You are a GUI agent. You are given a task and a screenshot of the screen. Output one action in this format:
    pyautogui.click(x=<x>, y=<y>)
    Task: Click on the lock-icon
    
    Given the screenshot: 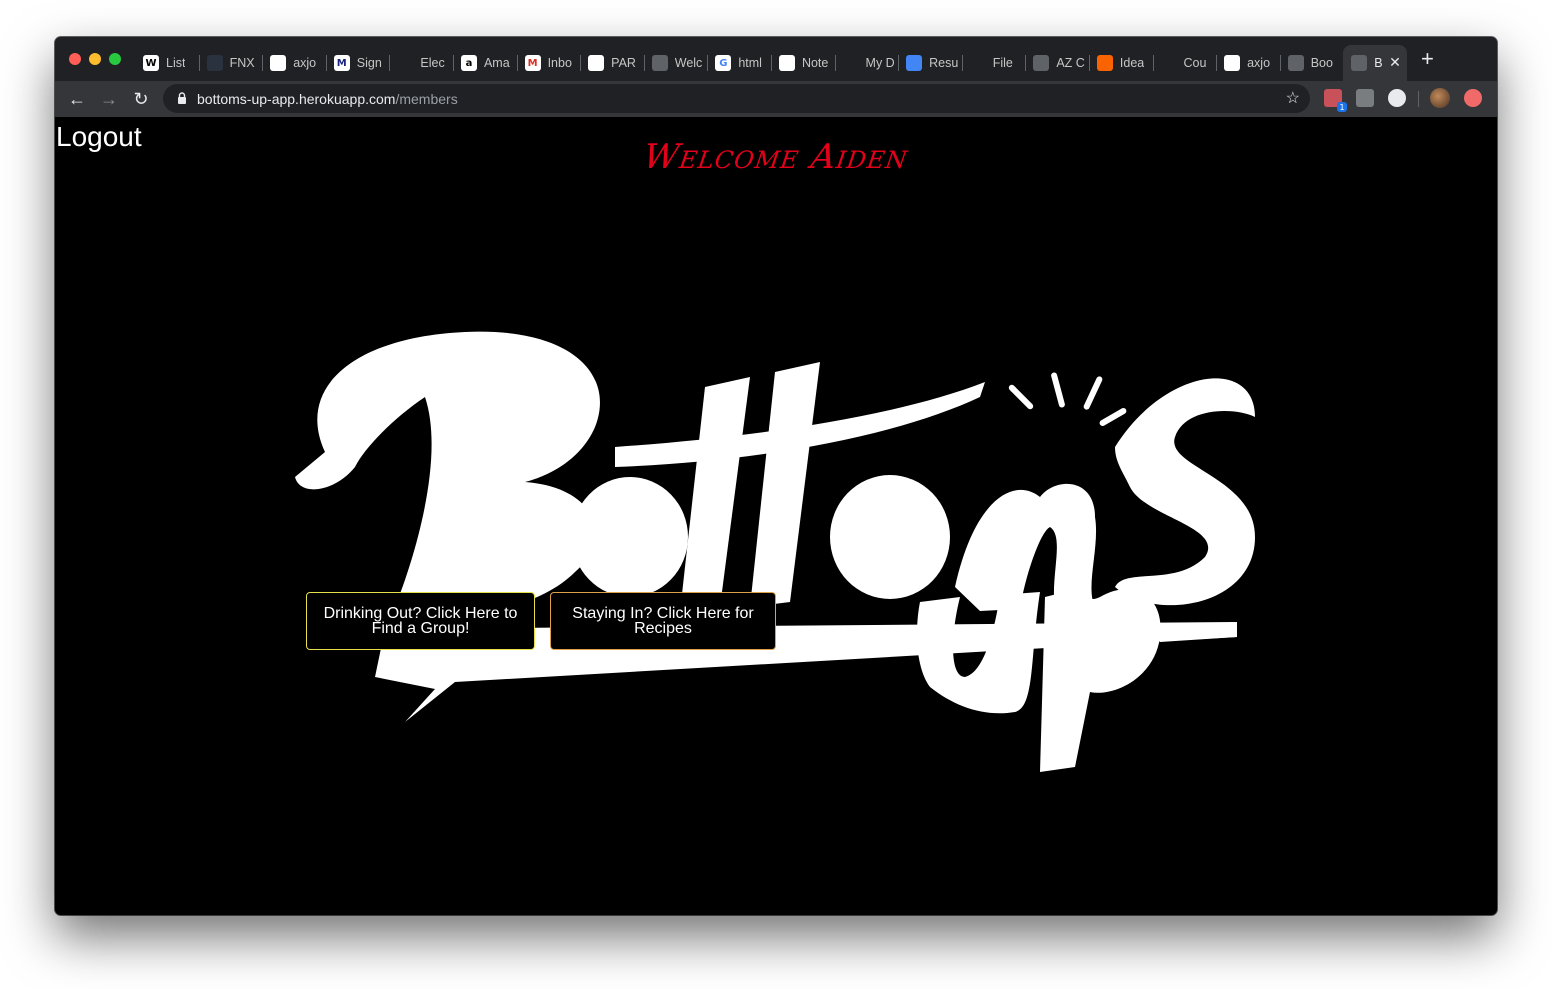 What is the action you would take?
    pyautogui.click(x=182, y=98)
    